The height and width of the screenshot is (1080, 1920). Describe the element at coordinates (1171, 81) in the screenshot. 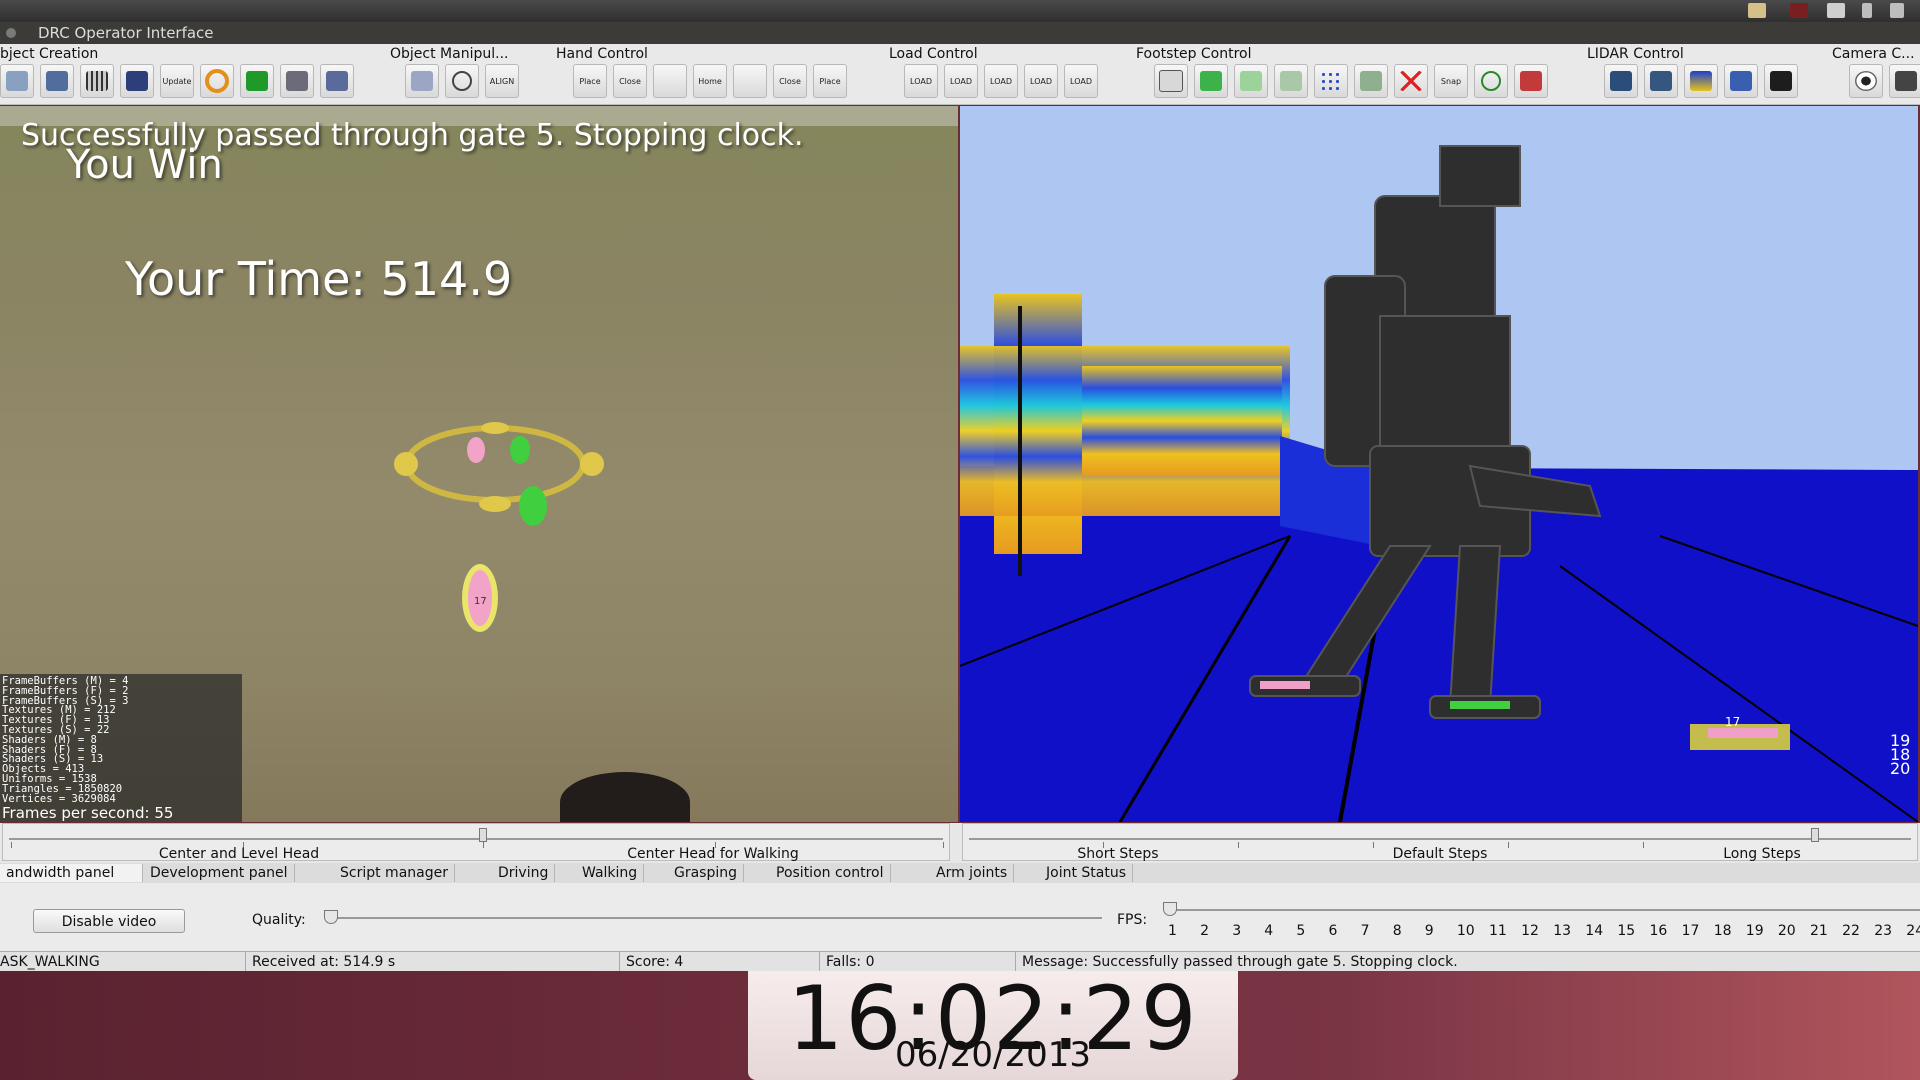

I see `footstep-left-button` at that location.